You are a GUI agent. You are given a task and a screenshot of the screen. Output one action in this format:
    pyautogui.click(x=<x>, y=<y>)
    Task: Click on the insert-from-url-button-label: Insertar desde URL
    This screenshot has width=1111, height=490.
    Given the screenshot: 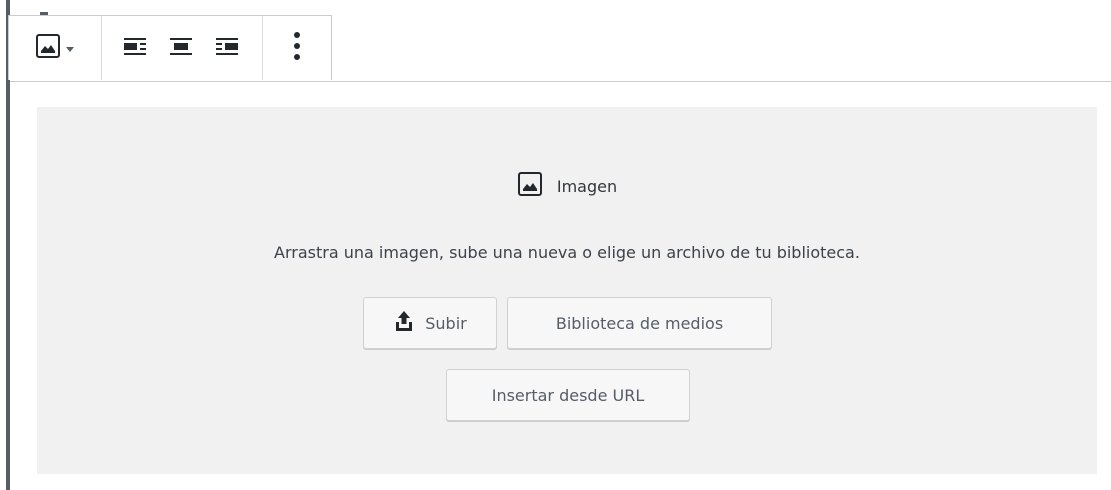 What is the action you would take?
    pyautogui.click(x=568, y=395)
    